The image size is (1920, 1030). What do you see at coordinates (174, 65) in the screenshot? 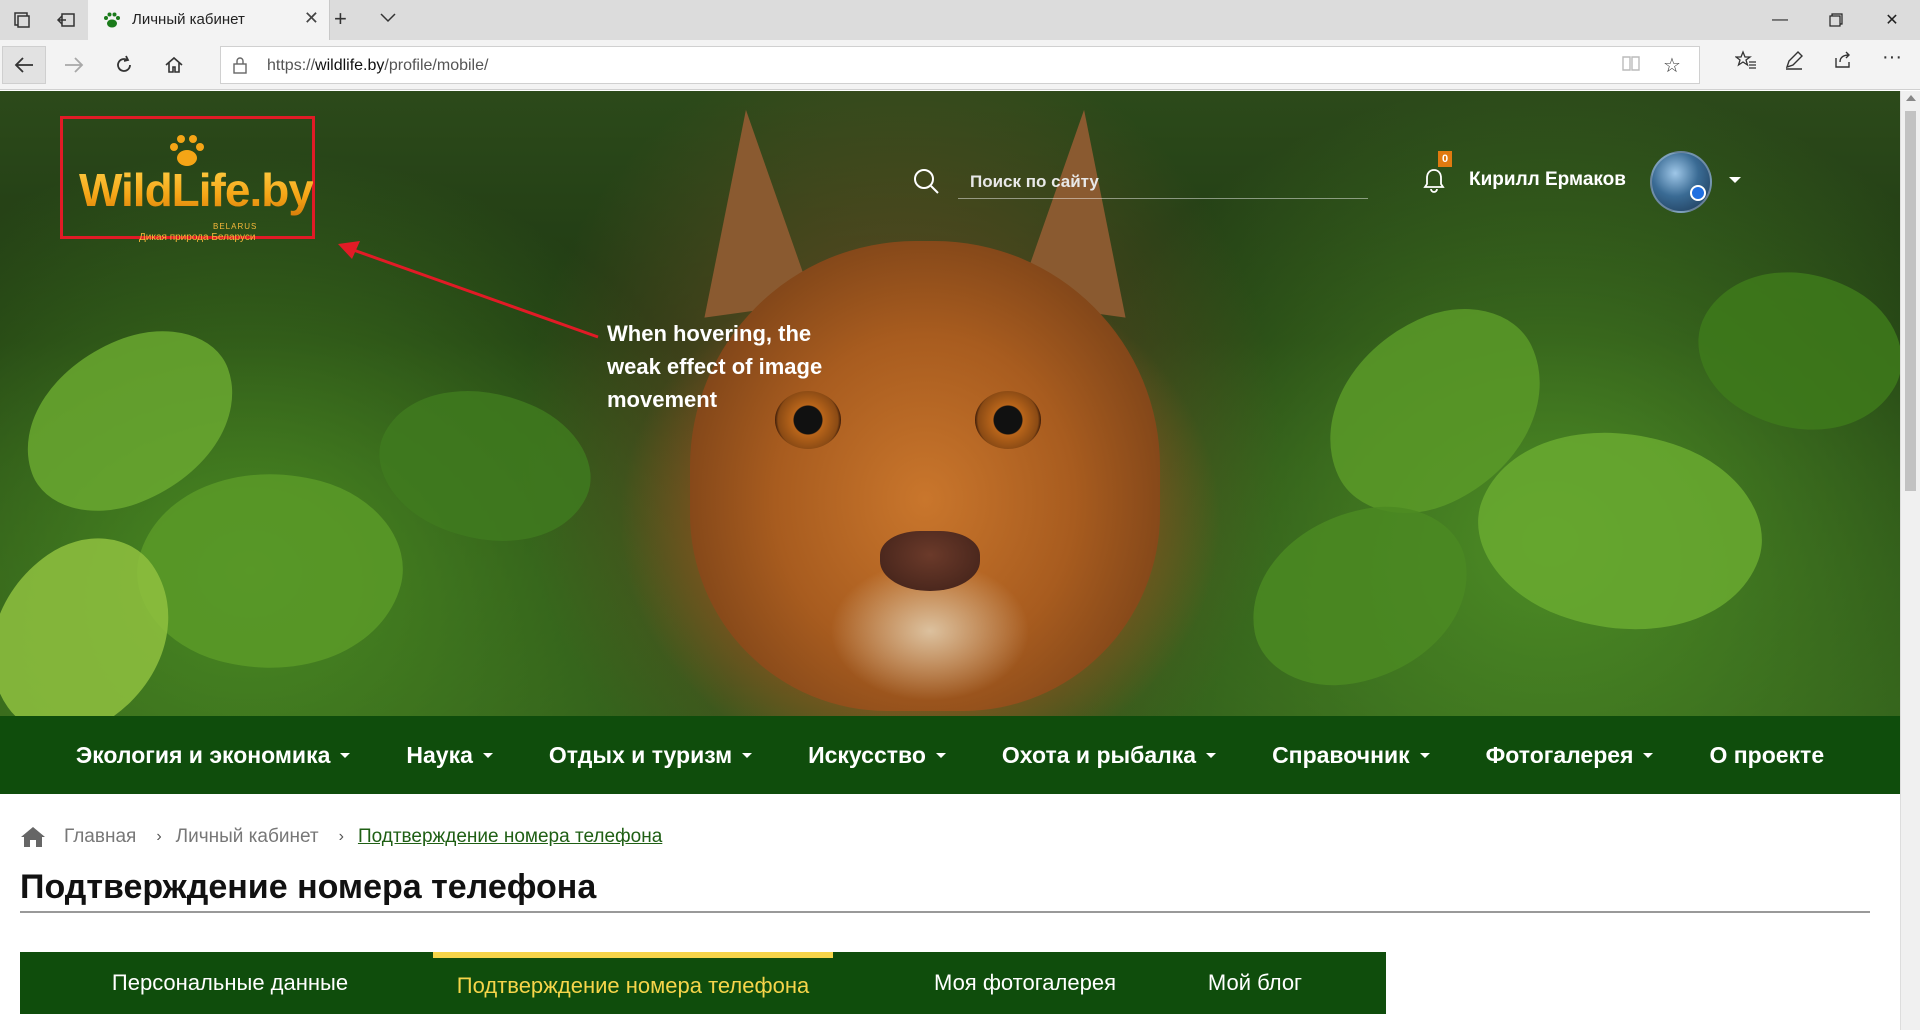
I see `home-browser-icon` at bounding box center [174, 65].